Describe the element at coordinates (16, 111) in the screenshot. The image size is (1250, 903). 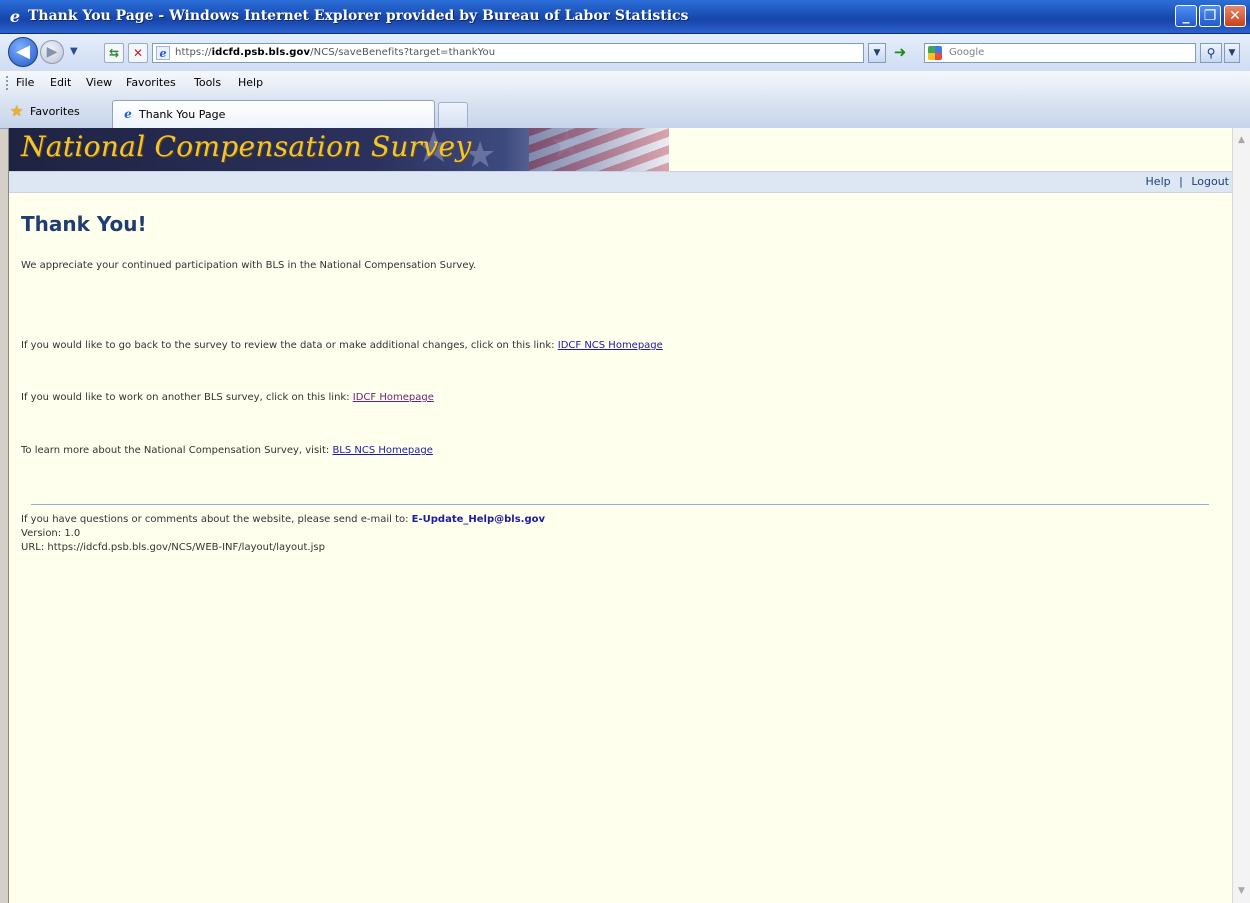
I see `favorites-star-icon: ★` at that location.